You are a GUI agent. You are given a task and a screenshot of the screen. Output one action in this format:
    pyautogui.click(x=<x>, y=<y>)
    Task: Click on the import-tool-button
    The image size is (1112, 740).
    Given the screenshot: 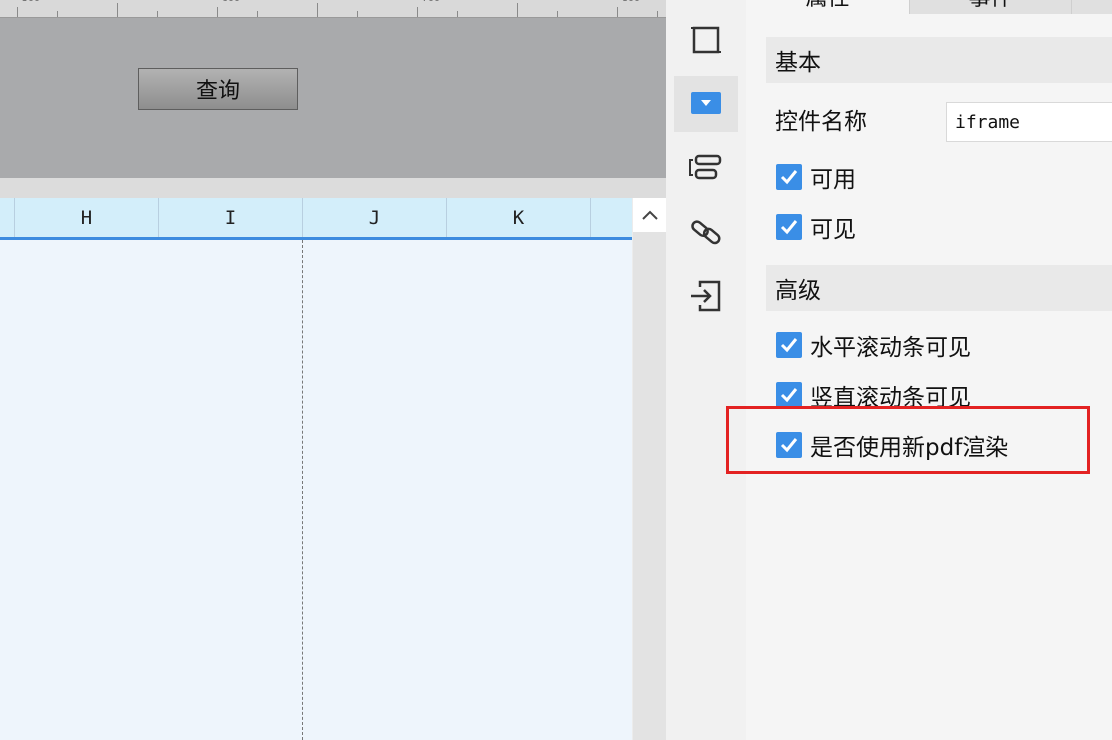 What is the action you would take?
    pyautogui.click(x=706, y=296)
    